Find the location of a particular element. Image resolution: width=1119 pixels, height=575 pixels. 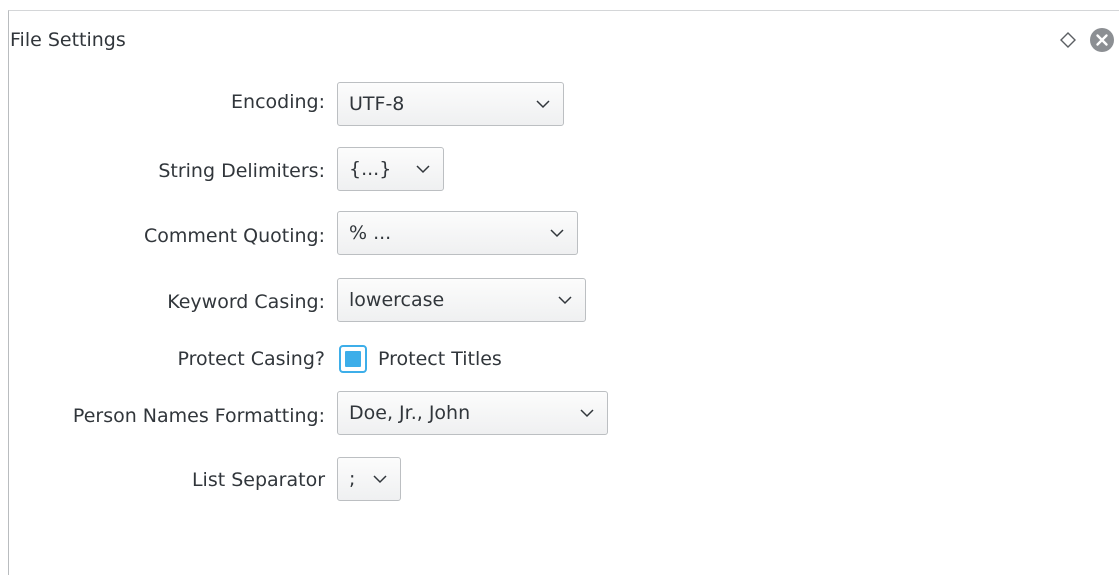

checkbox-checked-indicator is located at coordinates (353, 359).